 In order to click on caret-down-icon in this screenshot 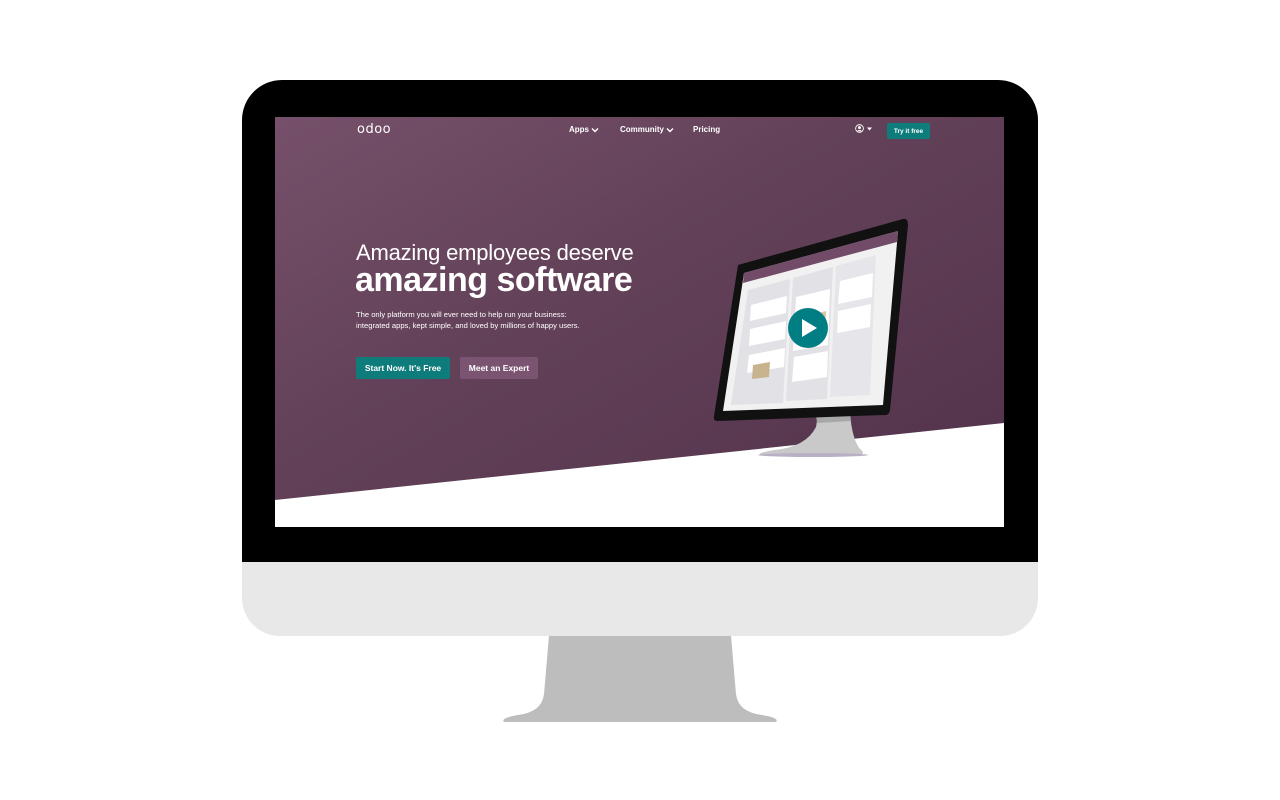, I will do `click(869, 128)`.